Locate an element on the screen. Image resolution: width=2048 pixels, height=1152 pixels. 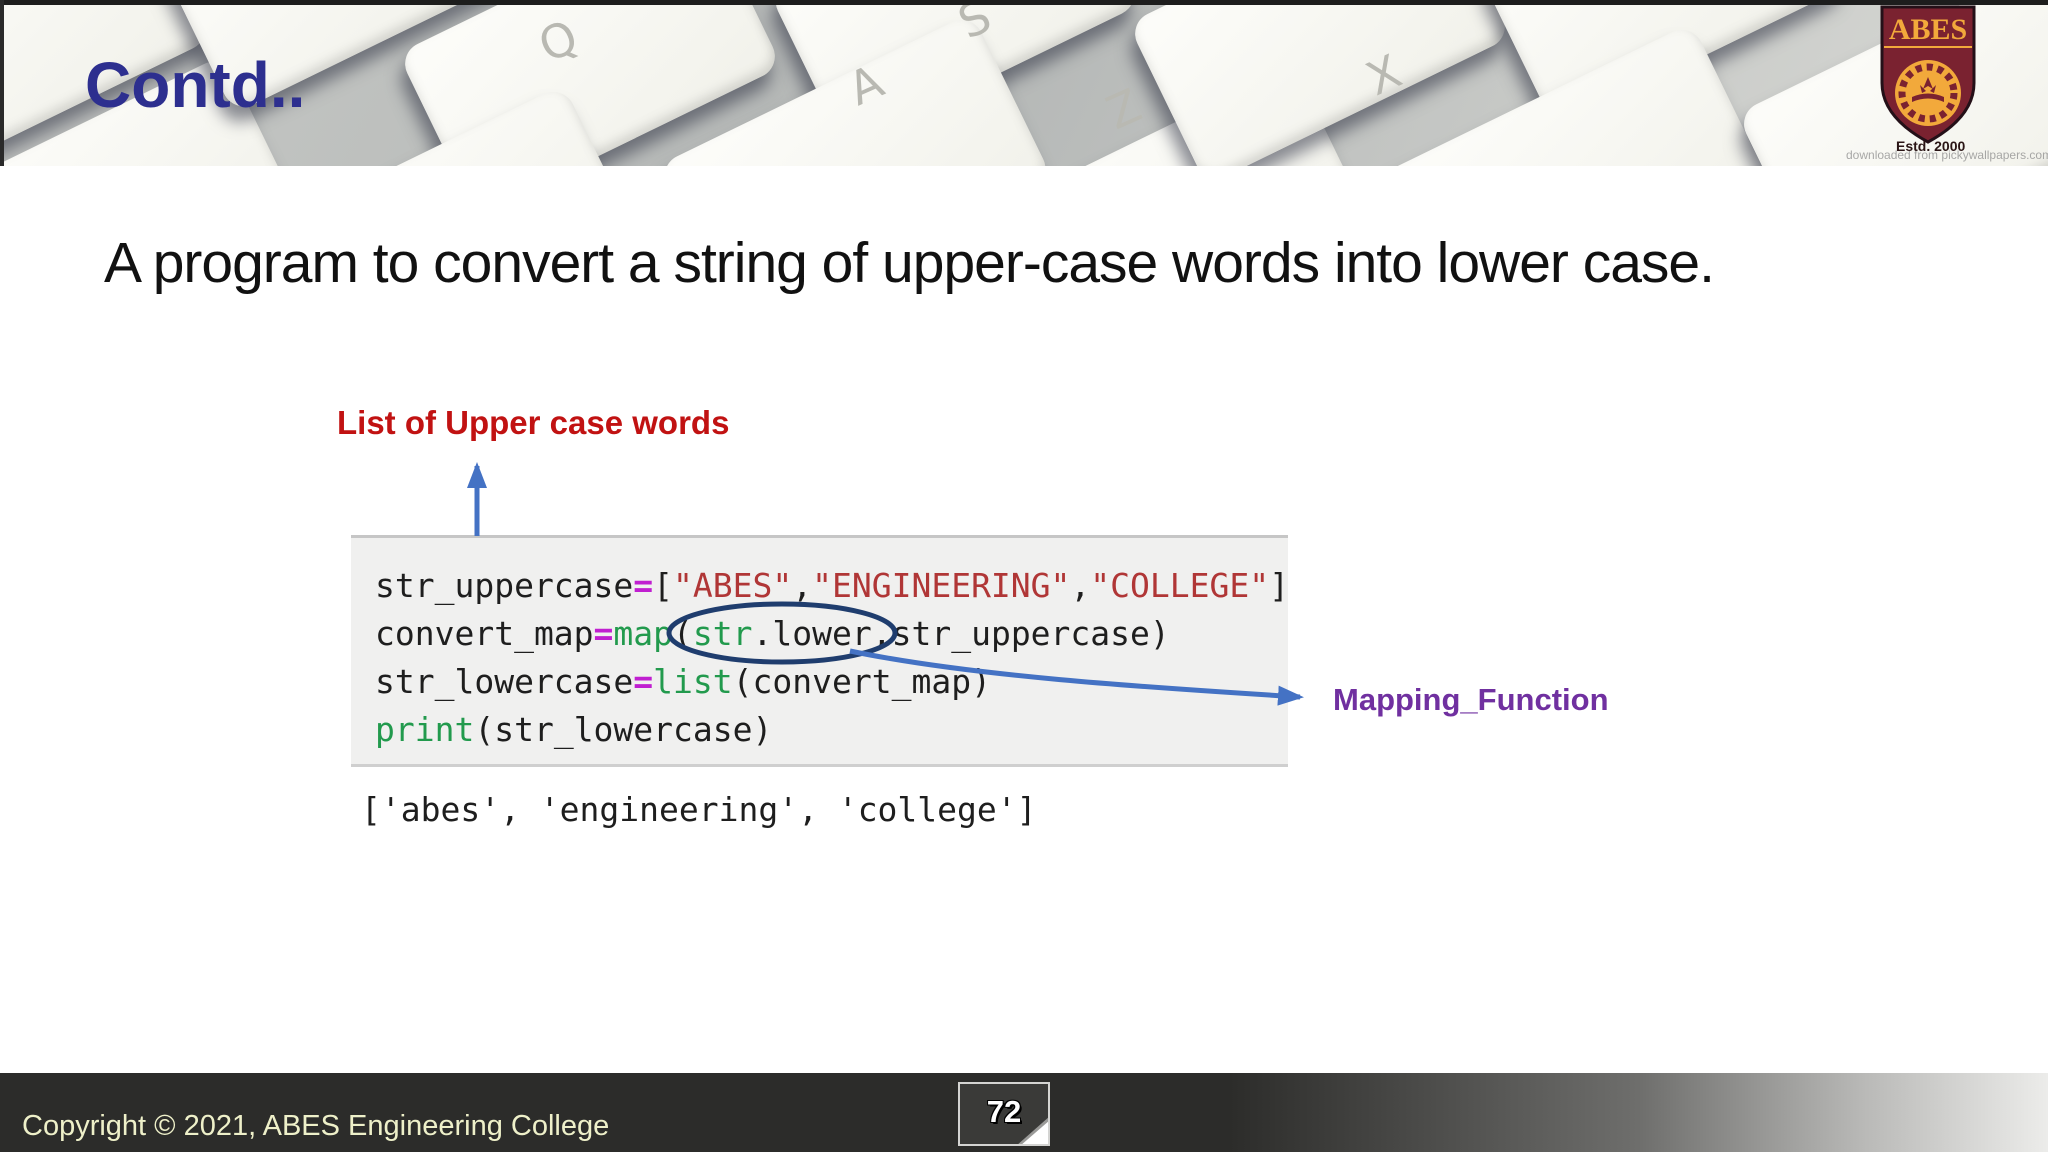
header-keyboard-banner: Q S A Z X is located at coordinates (1024, 83).